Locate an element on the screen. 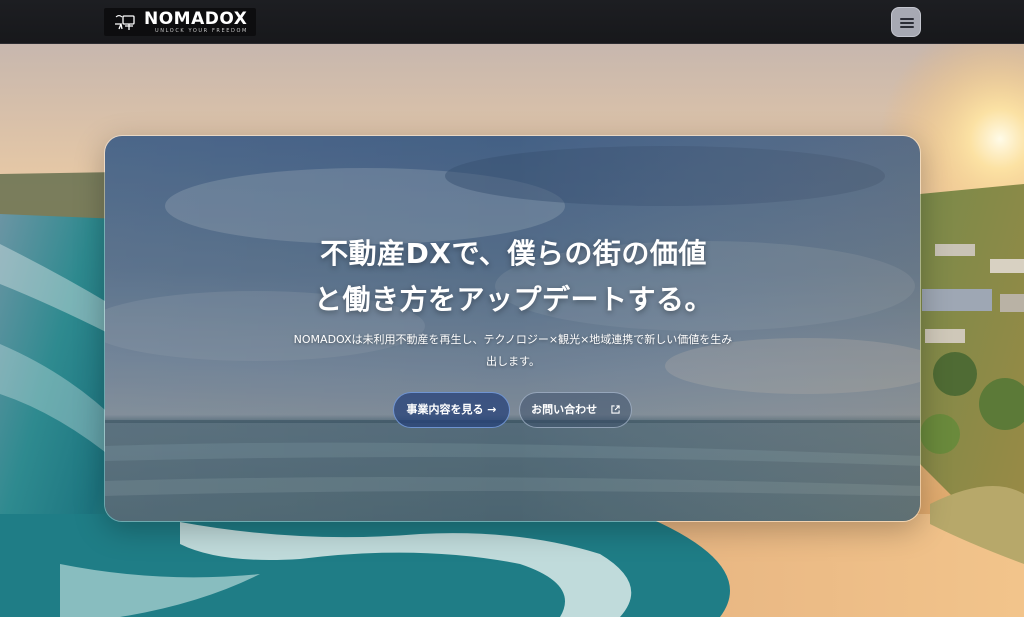 This screenshot has width=1024, height=617. hero-headline: 不動産DXで、僕らの街の価値 と働き方をアップデートする。 is located at coordinates (512, 277).